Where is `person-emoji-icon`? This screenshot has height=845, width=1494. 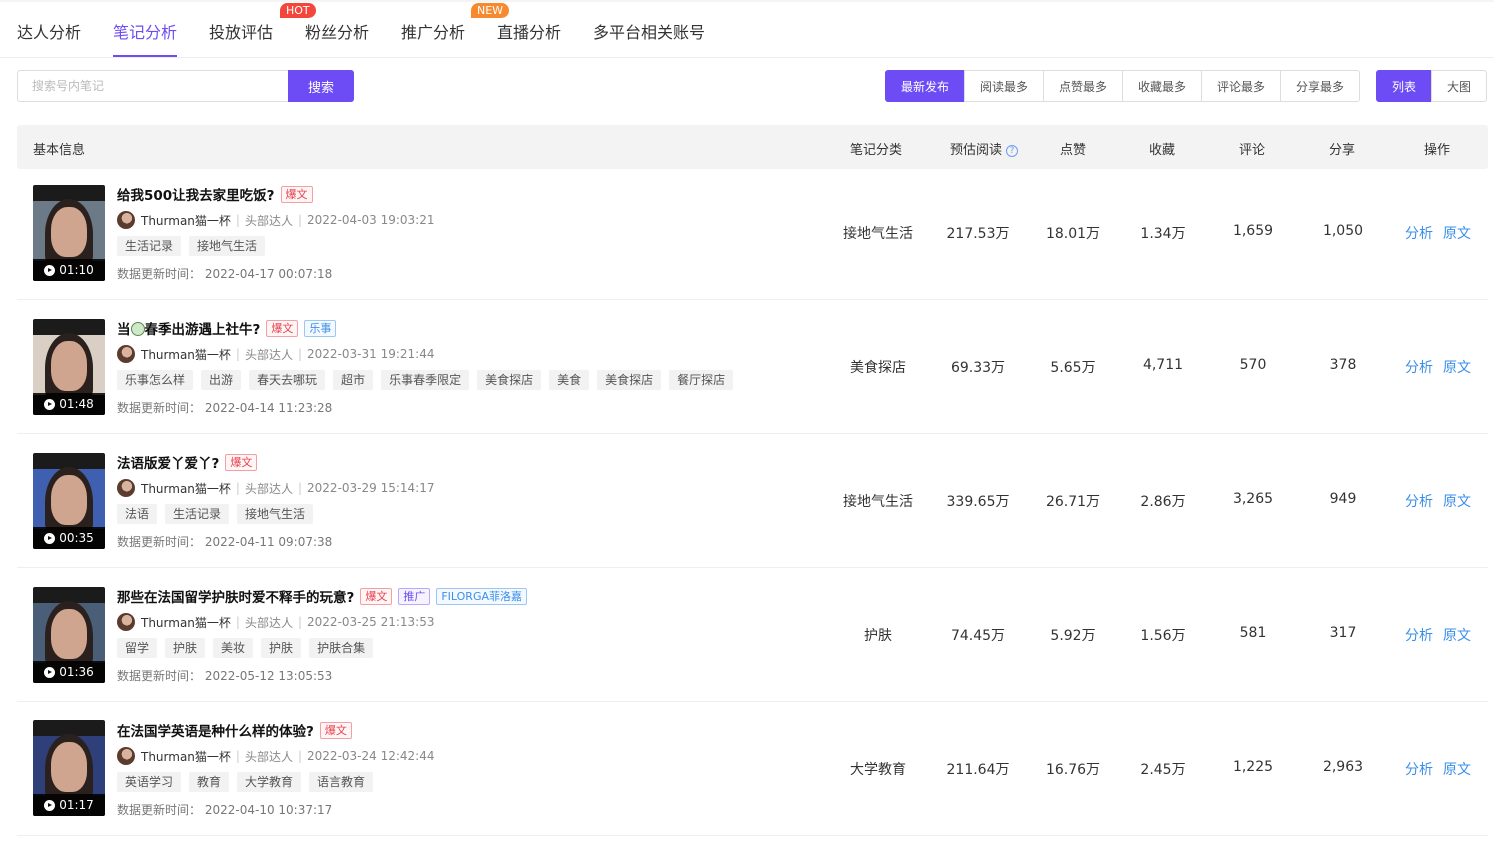
person-emoji-icon is located at coordinates (137, 329).